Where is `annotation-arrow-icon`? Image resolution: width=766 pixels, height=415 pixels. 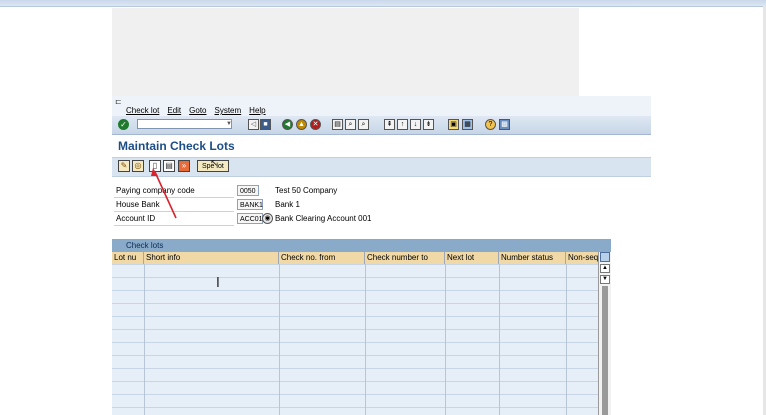 annotation-arrow-icon is located at coordinates (164, 193).